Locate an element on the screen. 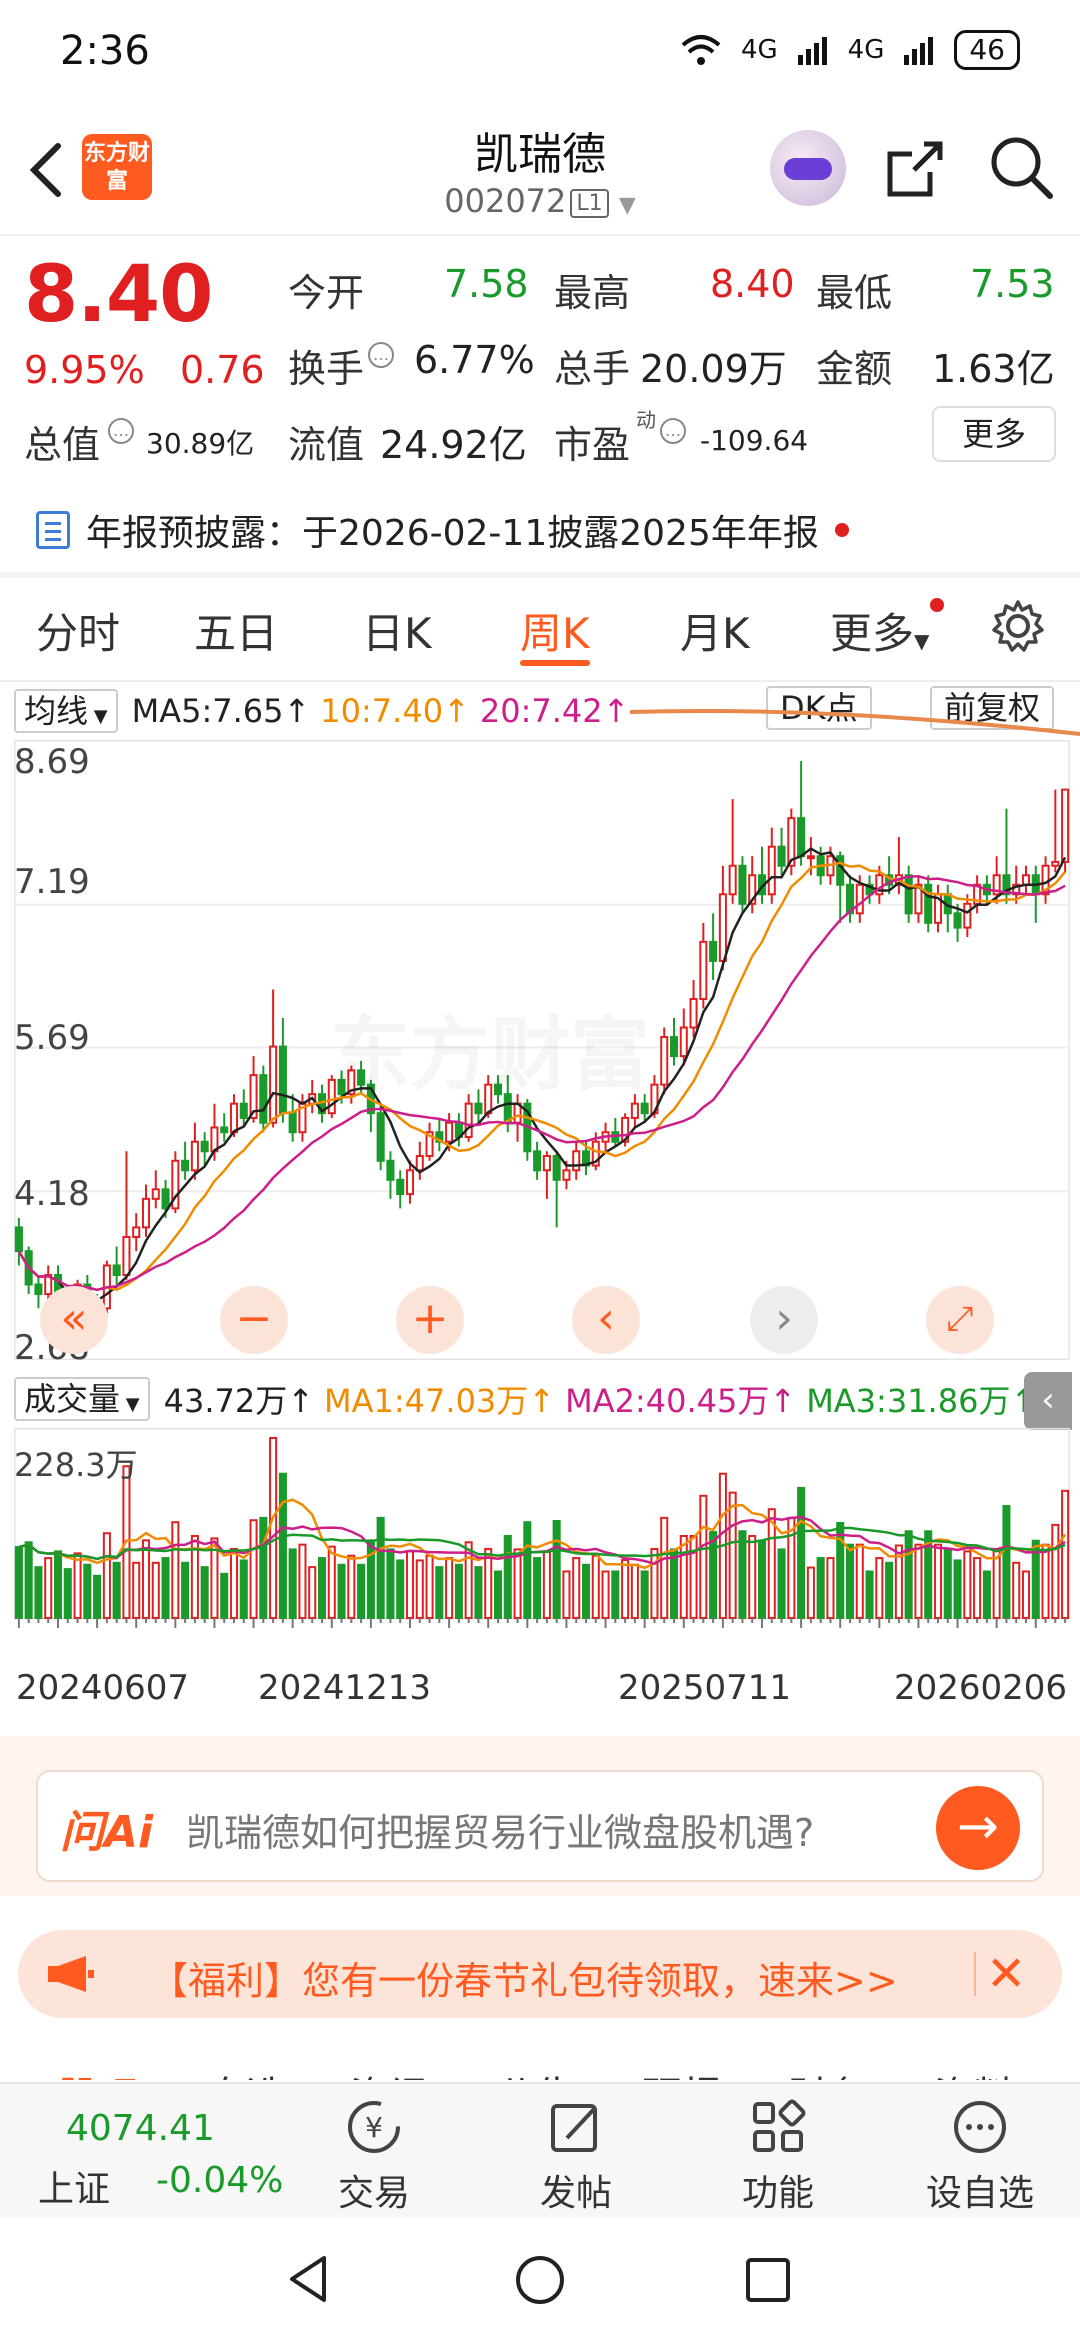  tab-intraday: 分时 is located at coordinates (78, 630).